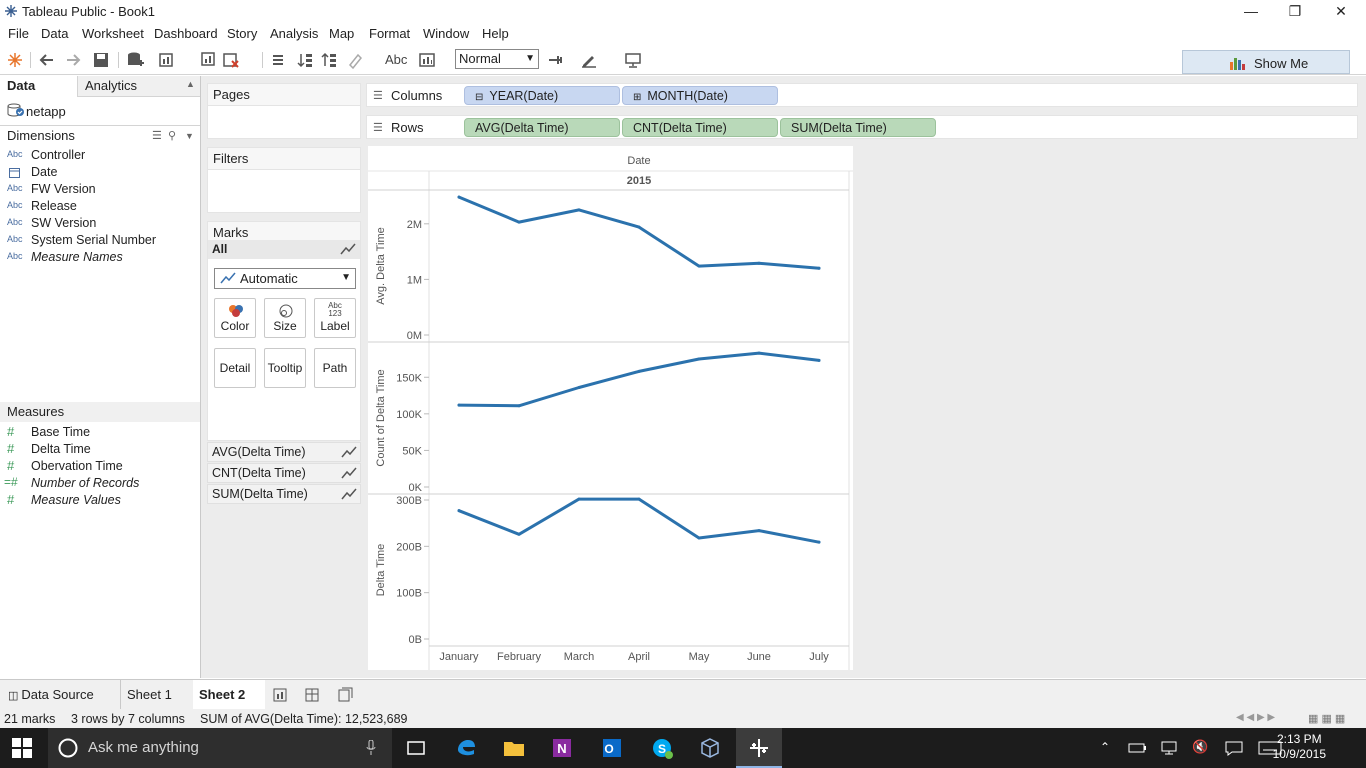 The image size is (1366, 768). Describe the element at coordinates (54, 33) in the screenshot. I see `menu-data: Data` at that location.